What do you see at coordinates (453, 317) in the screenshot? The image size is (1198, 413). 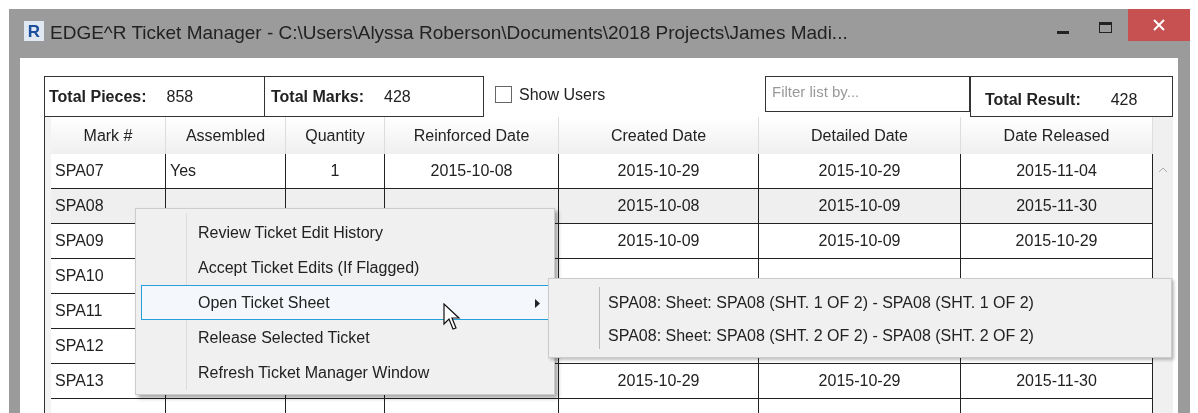 I see `mouse-cursor-icon` at bounding box center [453, 317].